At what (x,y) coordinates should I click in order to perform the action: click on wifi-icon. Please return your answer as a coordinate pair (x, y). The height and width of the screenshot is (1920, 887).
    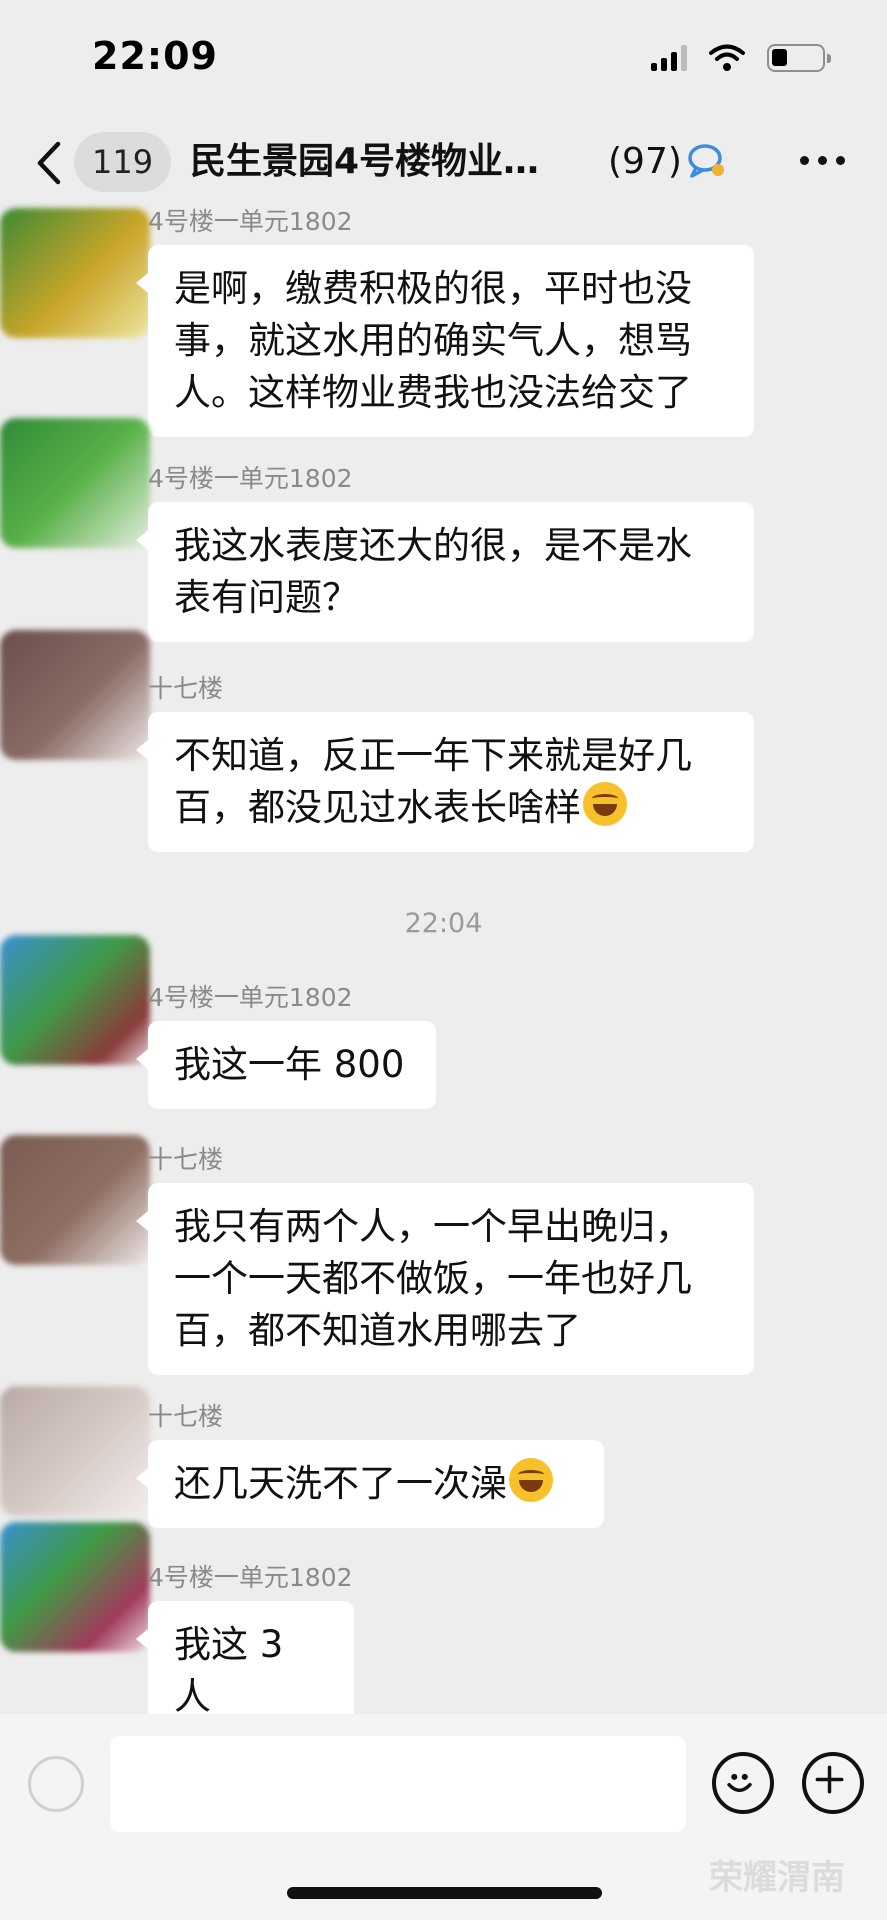
    Looking at the image, I should click on (727, 57).